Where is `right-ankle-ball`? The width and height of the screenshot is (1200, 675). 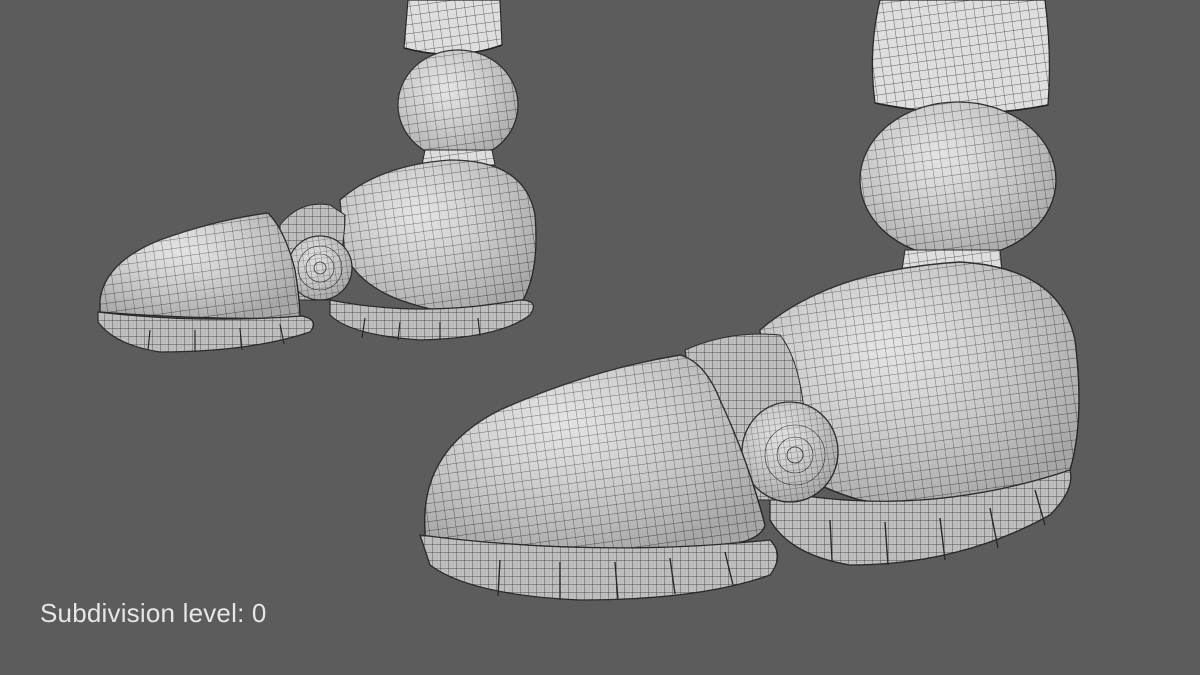 right-ankle-ball is located at coordinates (958, 186).